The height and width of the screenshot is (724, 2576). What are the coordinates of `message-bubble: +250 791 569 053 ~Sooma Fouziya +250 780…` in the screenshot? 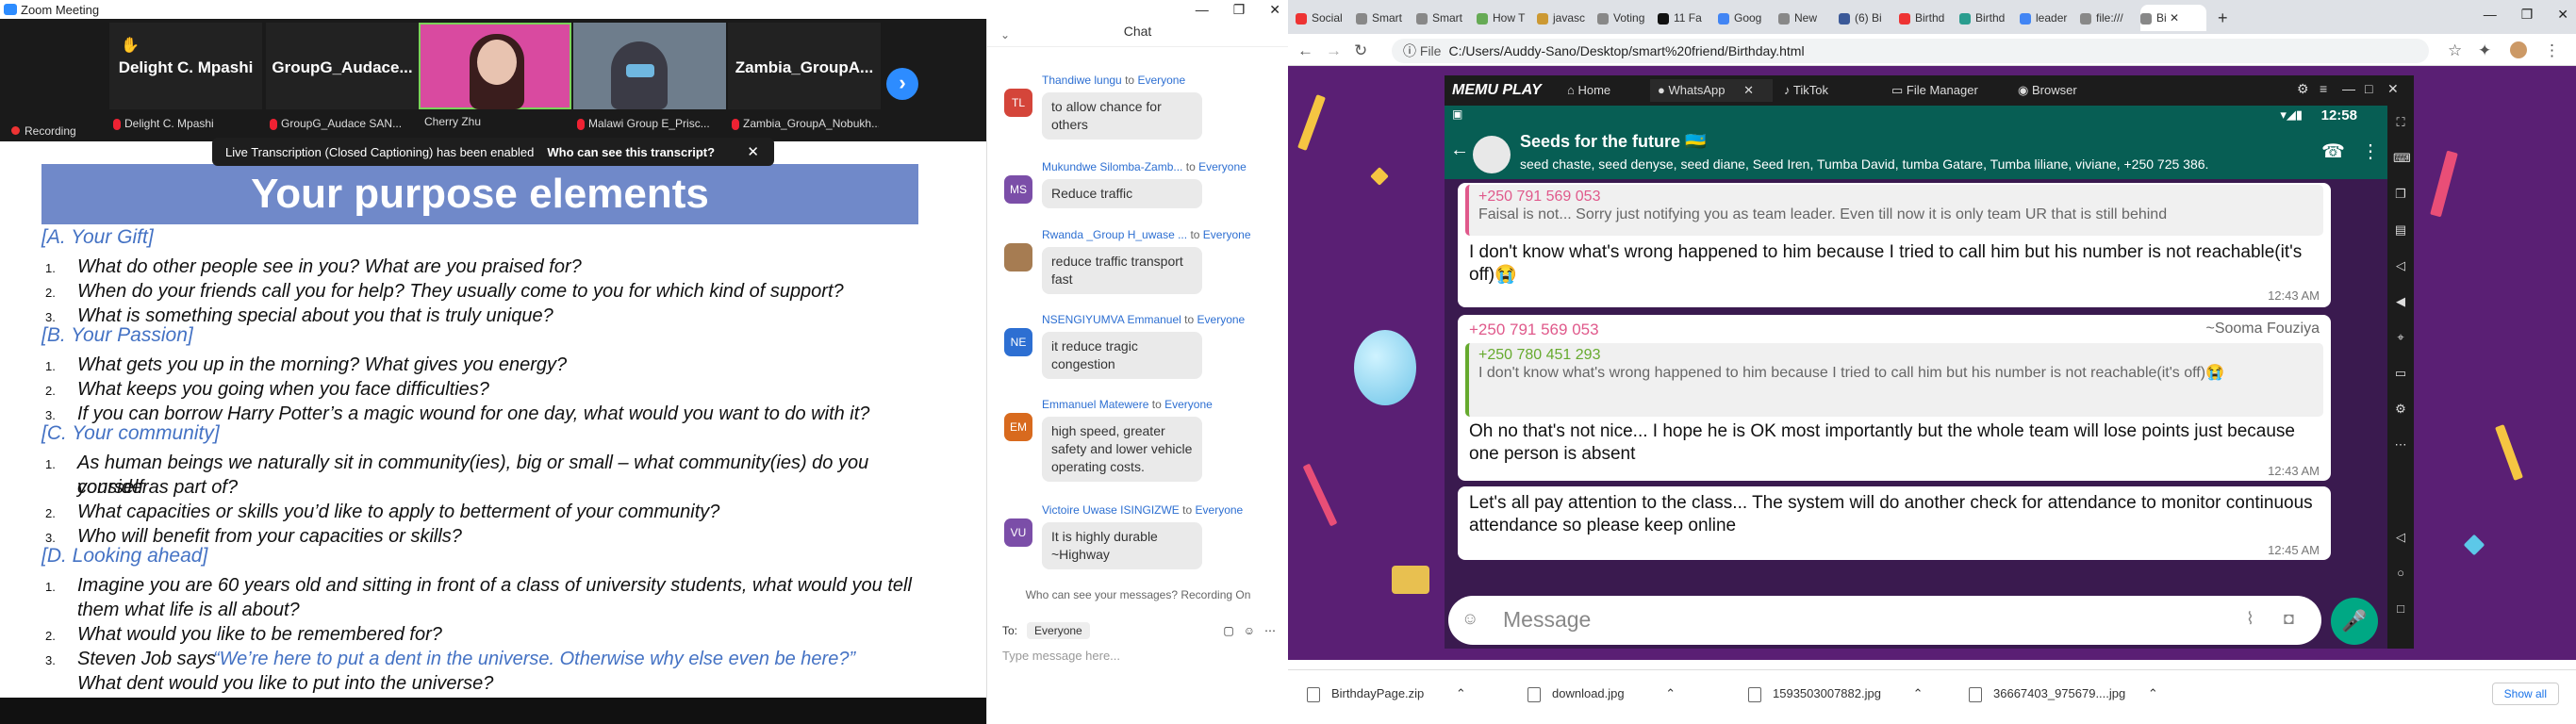 It's located at (1894, 398).